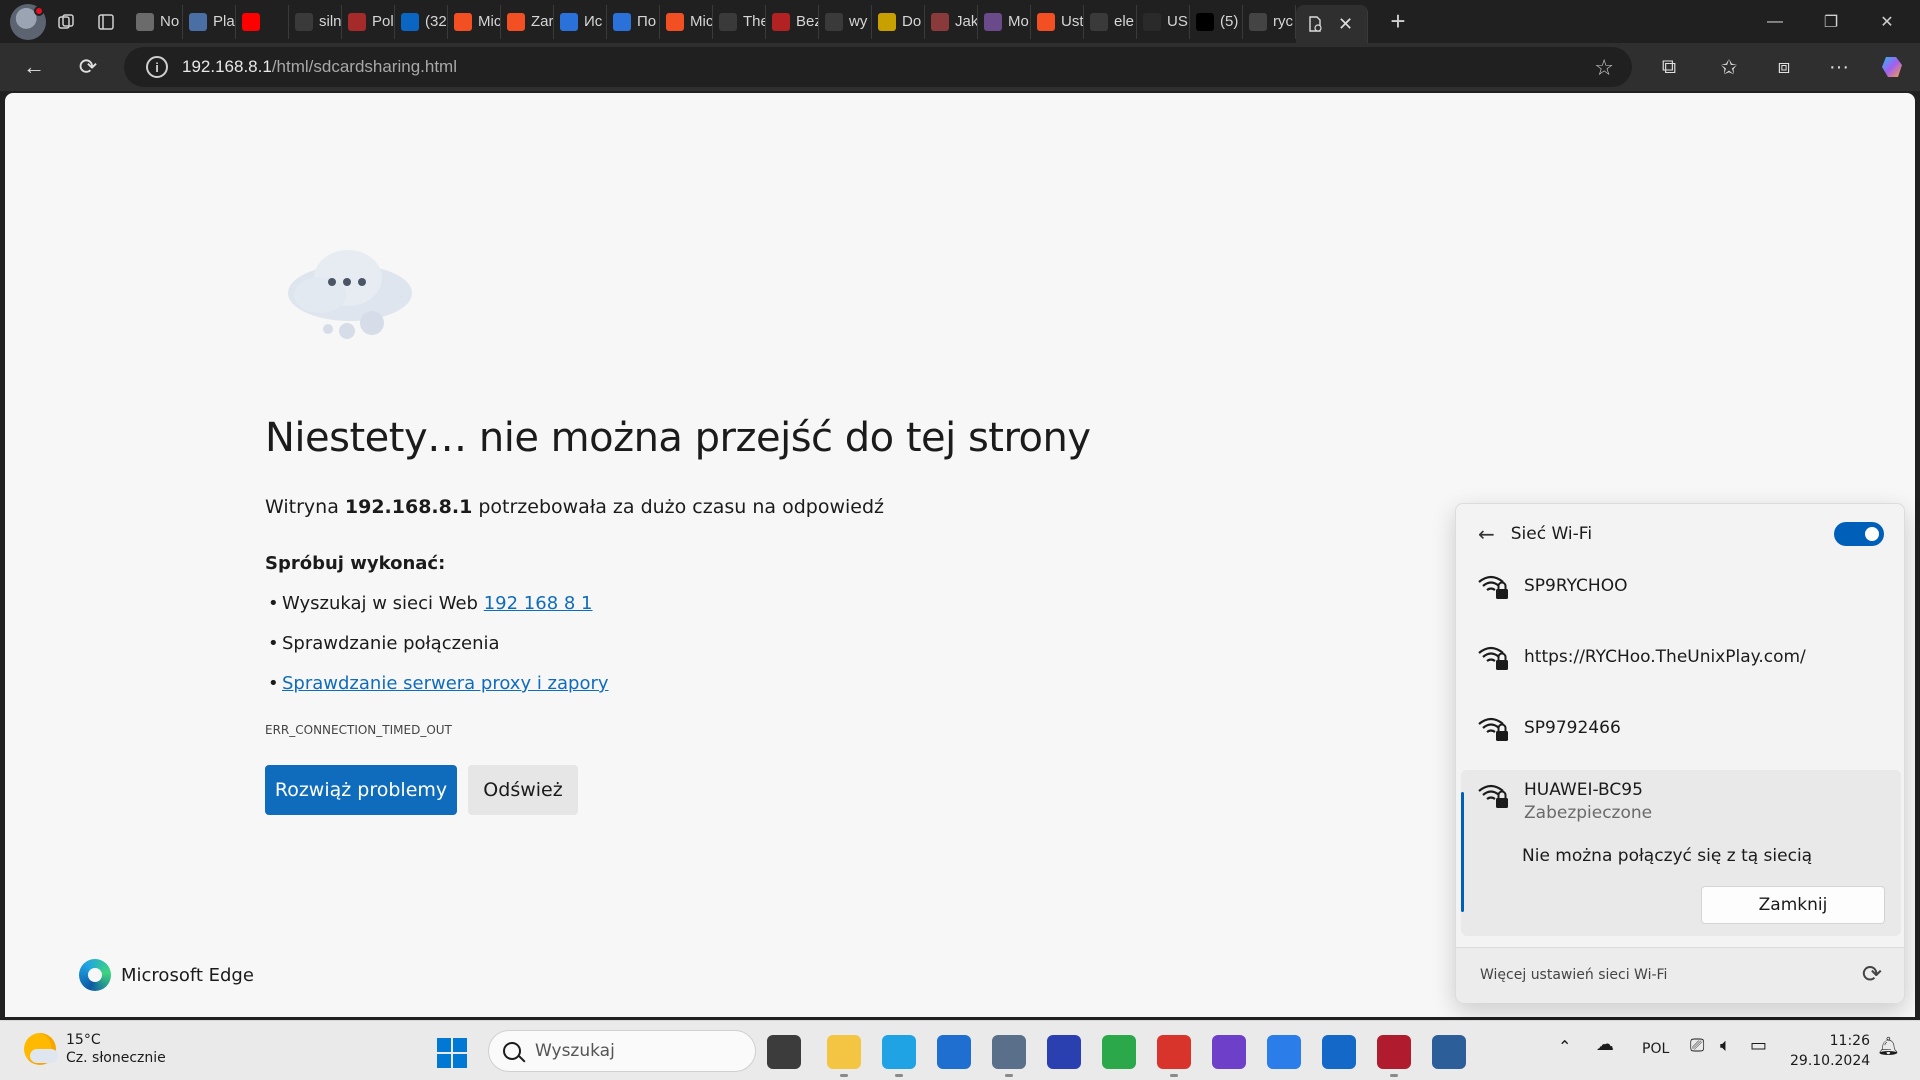 The image size is (1920, 1080). I want to click on more-wifi-settings-link: Więcej ustawień sieci Wi-Fi, so click(1573, 975).